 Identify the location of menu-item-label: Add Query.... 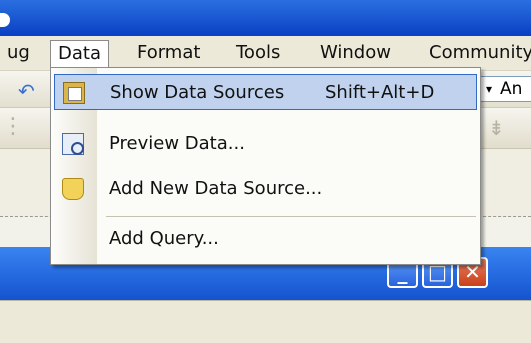
(164, 238).